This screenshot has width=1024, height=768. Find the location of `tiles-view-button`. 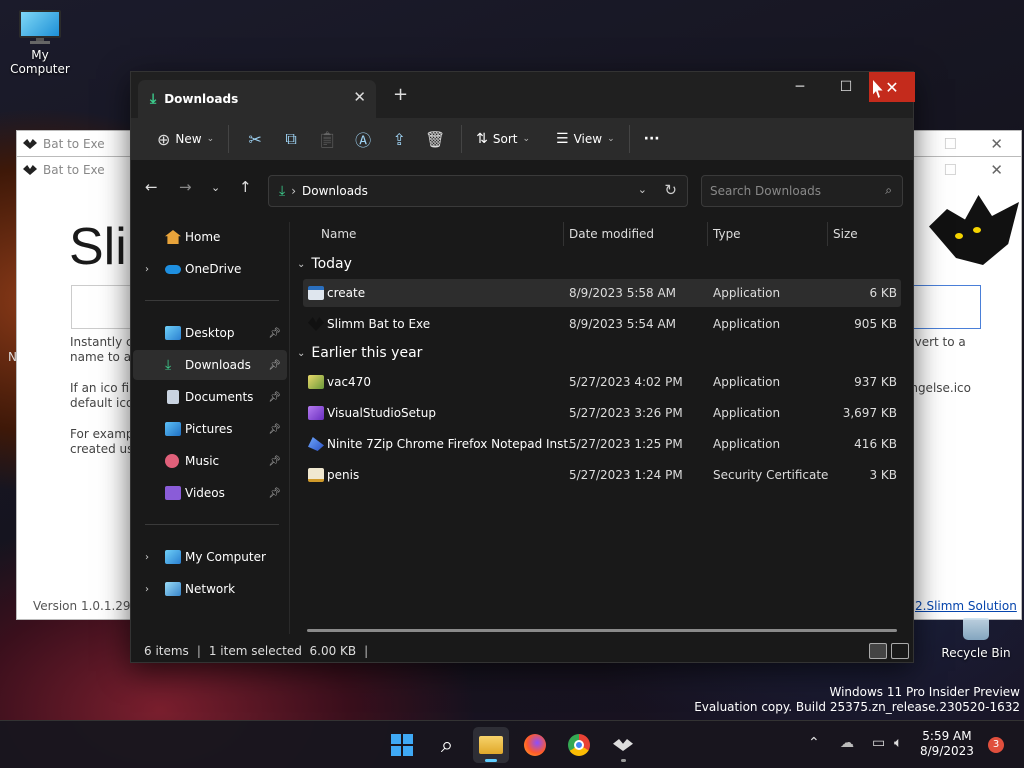

tiles-view-button is located at coordinates (900, 651).